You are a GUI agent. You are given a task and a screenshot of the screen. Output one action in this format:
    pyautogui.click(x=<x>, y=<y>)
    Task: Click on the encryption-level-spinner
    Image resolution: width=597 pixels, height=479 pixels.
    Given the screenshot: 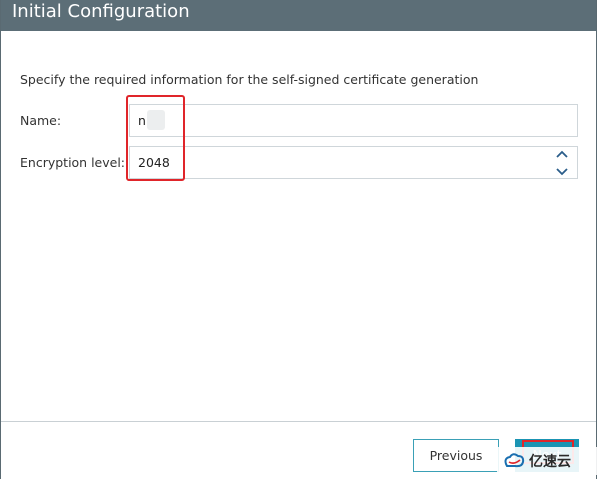 What is the action you would take?
    pyautogui.click(x=562, y=163)
    